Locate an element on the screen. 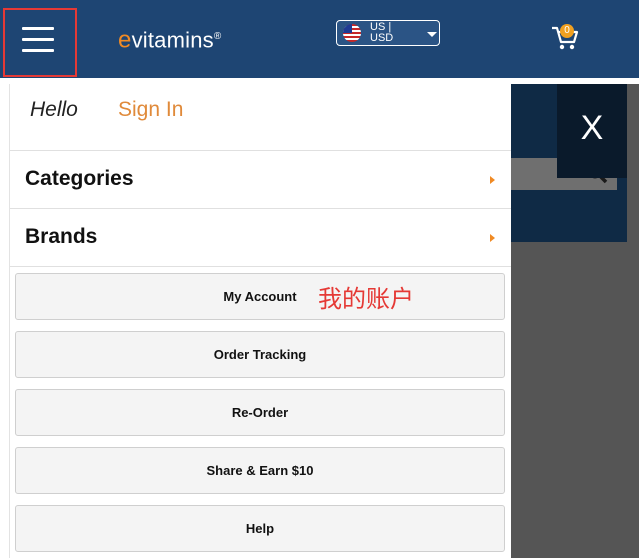  share-earn-button: Share & Earn $10 is located at coordinates (260, 470).